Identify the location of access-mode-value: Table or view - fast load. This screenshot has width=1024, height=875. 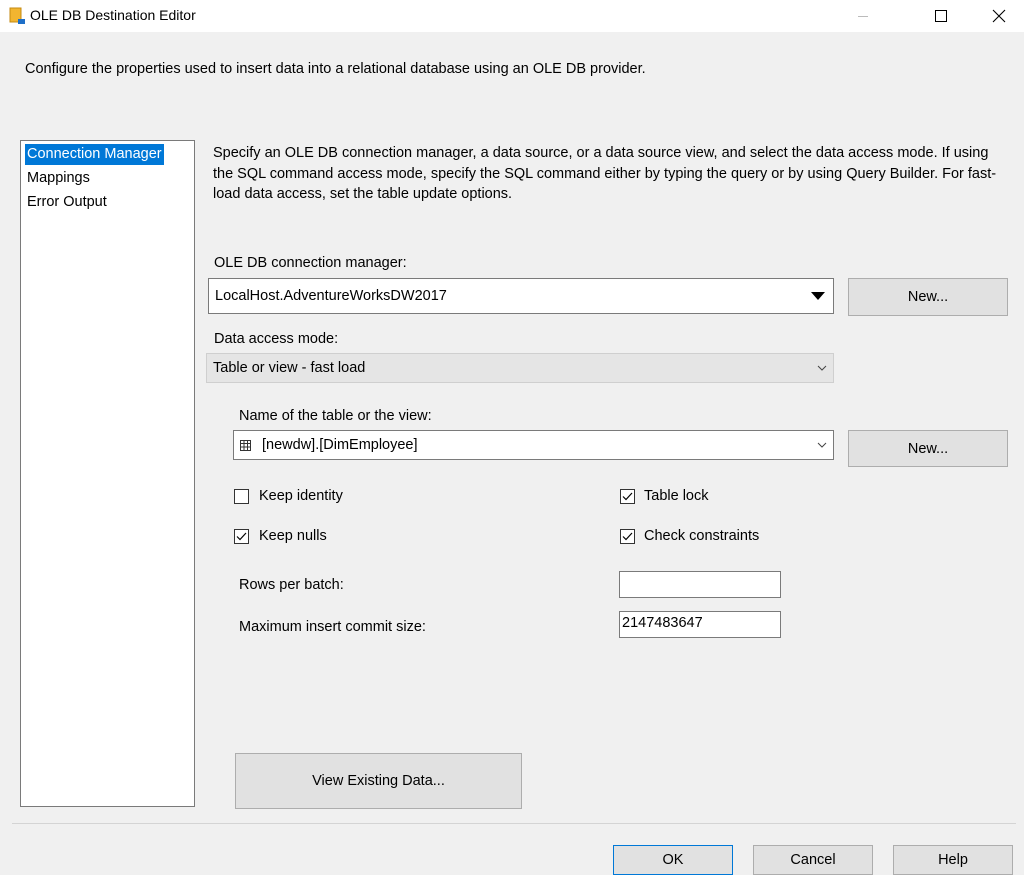
(289, 368).